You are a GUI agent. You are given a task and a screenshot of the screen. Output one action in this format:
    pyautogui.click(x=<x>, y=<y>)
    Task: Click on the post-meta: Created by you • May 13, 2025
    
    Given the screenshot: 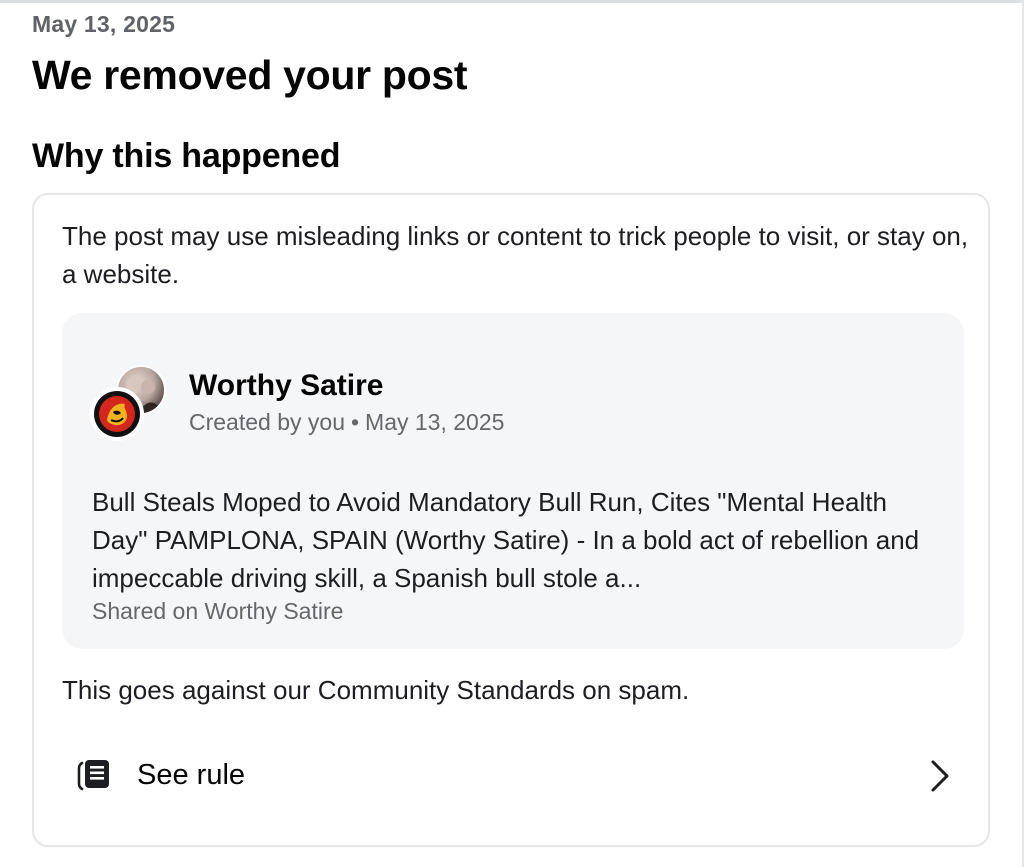 What is the action you would take?
    pyautogui.click(x=346, y=422)
    